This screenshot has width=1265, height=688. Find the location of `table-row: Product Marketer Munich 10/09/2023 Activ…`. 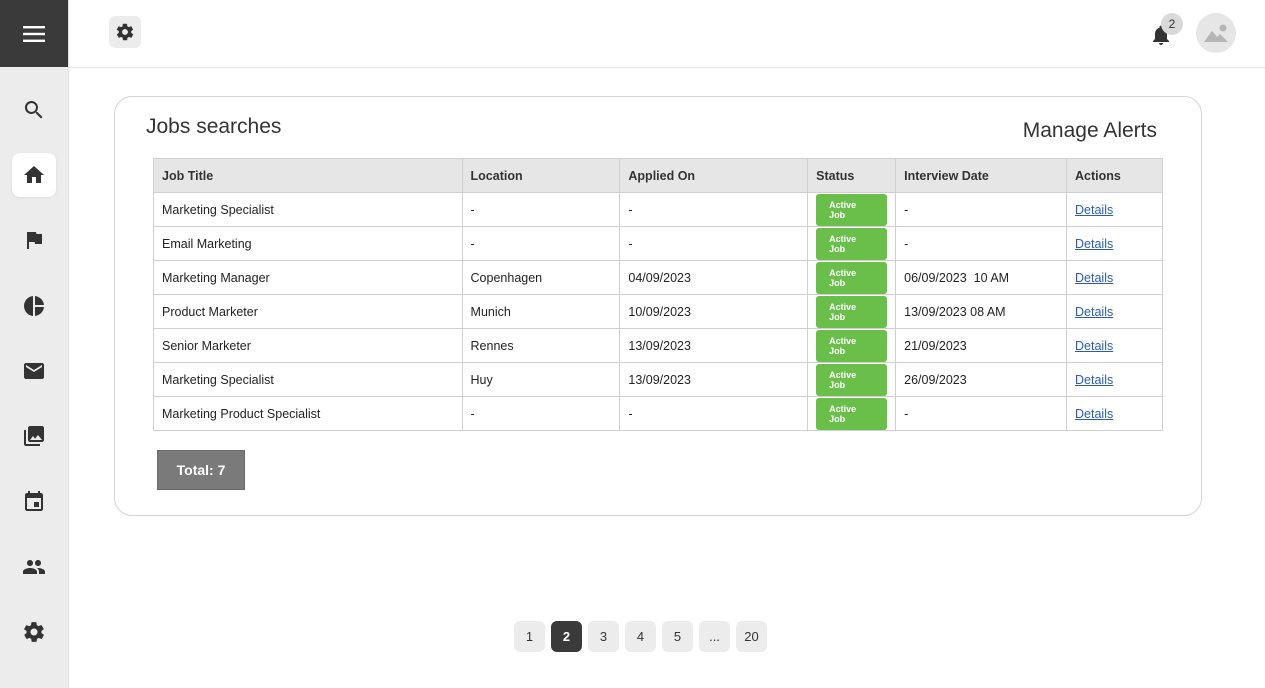

table-row: Product Marketer Munich 10/09/2023 Activ… is located at coordinates (658, 311).